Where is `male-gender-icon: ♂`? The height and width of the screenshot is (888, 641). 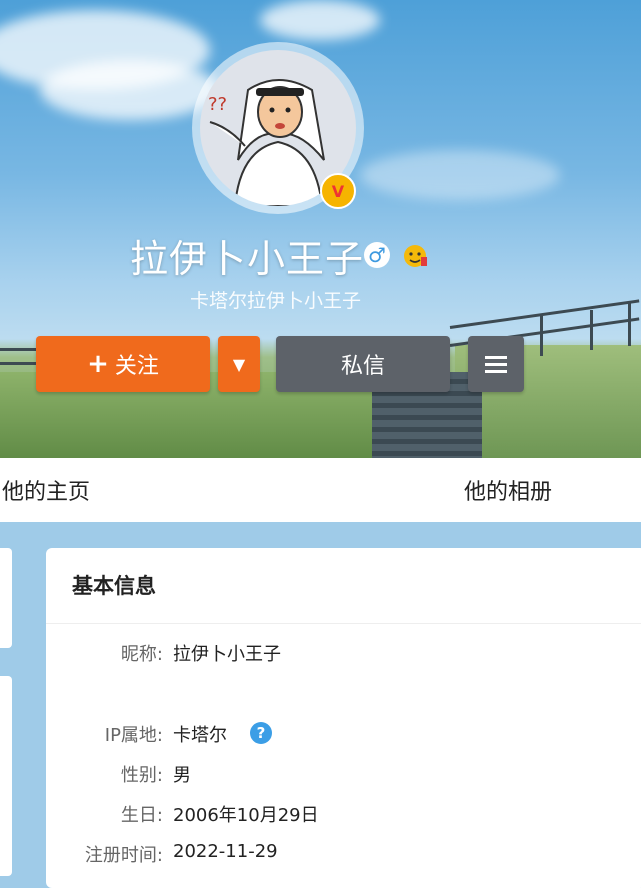
male-gender-icon: ♂ is located at coordinates (377, 255).